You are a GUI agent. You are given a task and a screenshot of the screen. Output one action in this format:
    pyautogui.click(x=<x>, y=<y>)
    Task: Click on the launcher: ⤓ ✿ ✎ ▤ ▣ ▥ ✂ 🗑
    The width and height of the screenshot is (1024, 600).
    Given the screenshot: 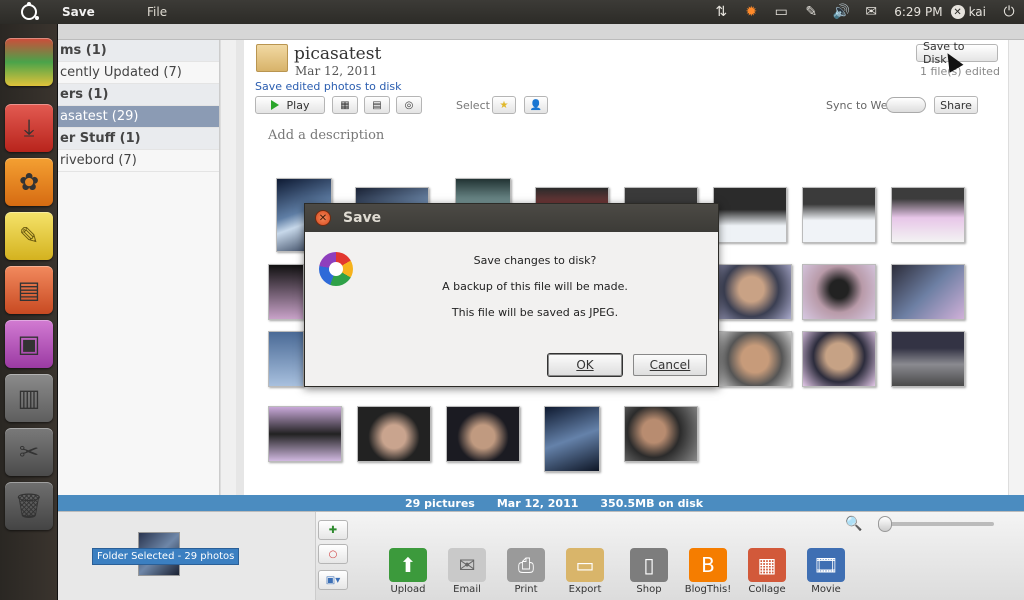 What is the action you would take?
    pyautogui.click(x=29, y=312)
    